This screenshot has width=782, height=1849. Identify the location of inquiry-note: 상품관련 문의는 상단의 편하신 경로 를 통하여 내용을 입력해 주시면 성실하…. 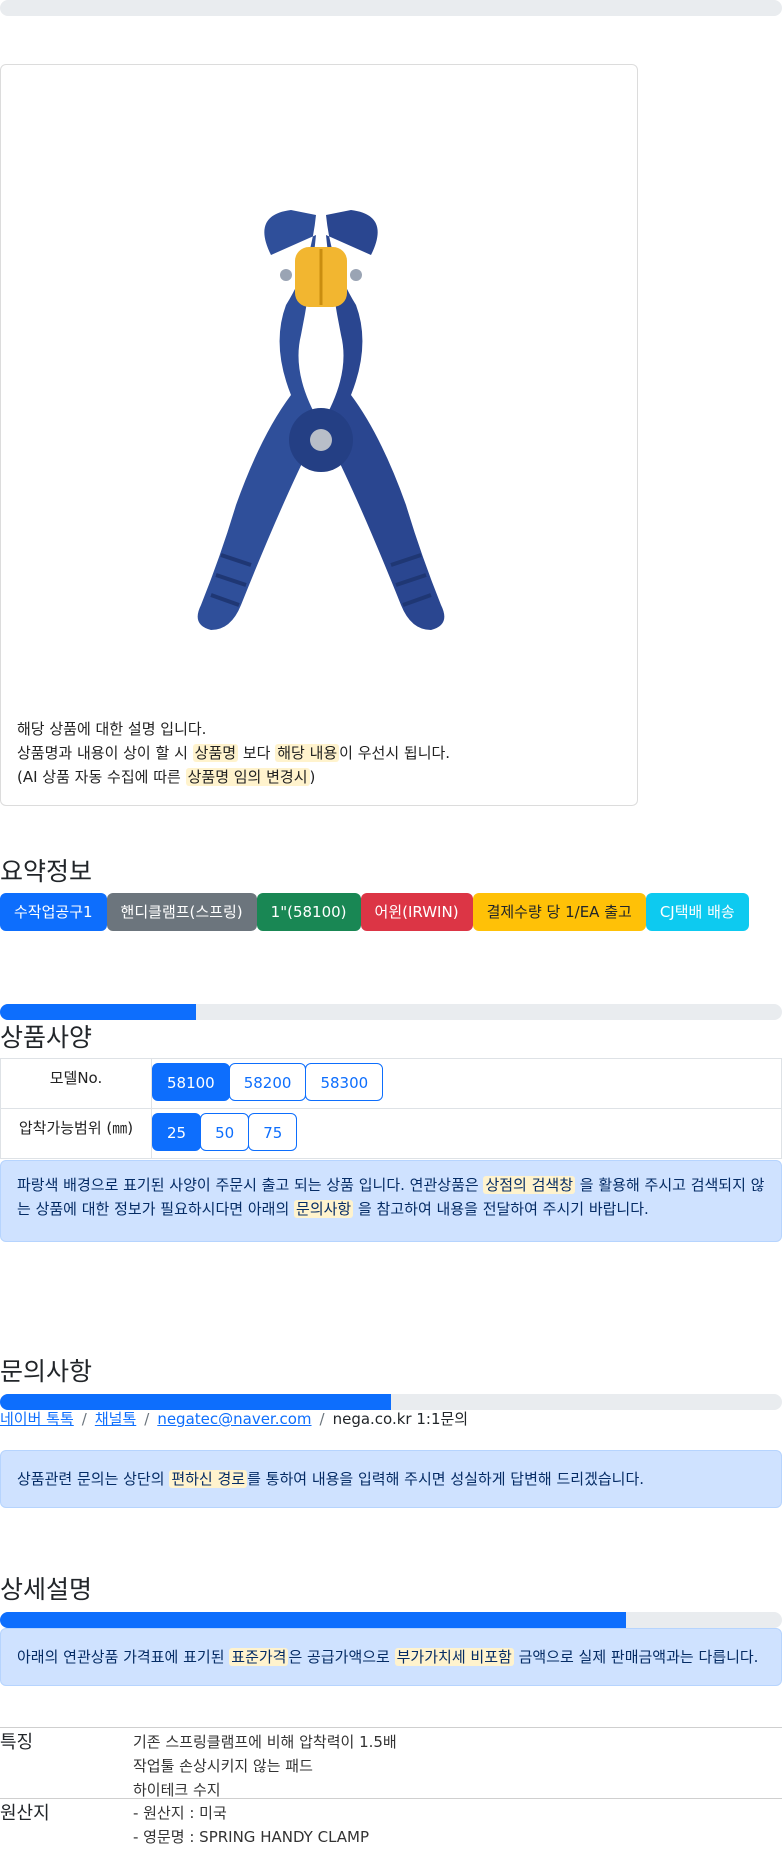
(391, 1479).